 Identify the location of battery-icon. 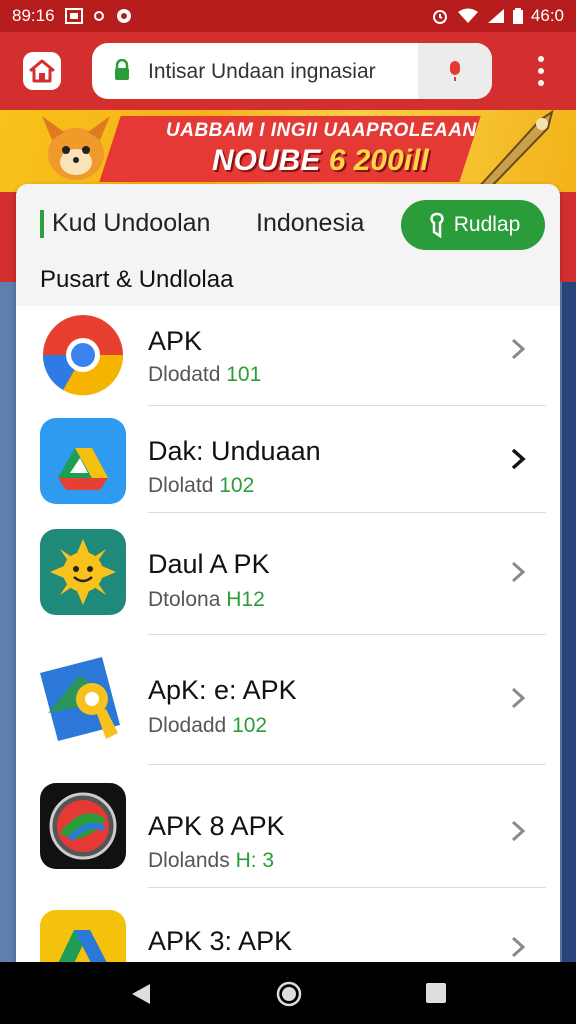
(517, 16).